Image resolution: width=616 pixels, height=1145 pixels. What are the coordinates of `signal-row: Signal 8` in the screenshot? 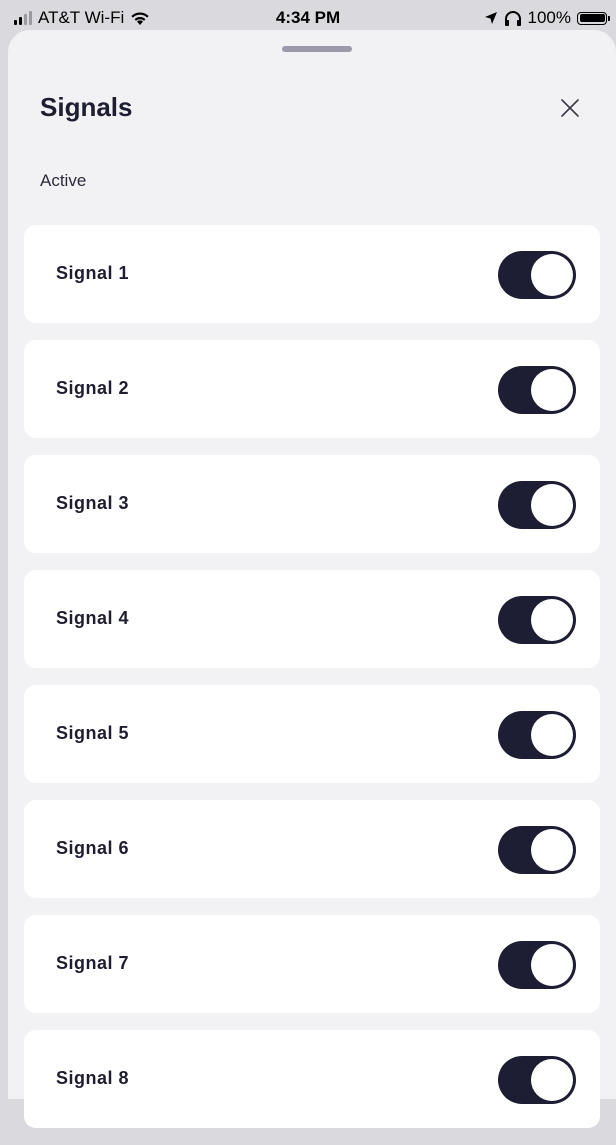 It's located at (312, 1079).